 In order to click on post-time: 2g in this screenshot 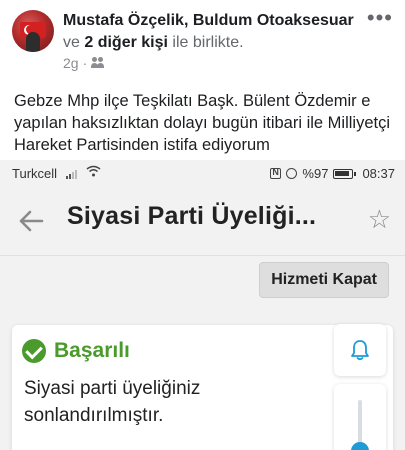, I will do `click(71, 63)`.